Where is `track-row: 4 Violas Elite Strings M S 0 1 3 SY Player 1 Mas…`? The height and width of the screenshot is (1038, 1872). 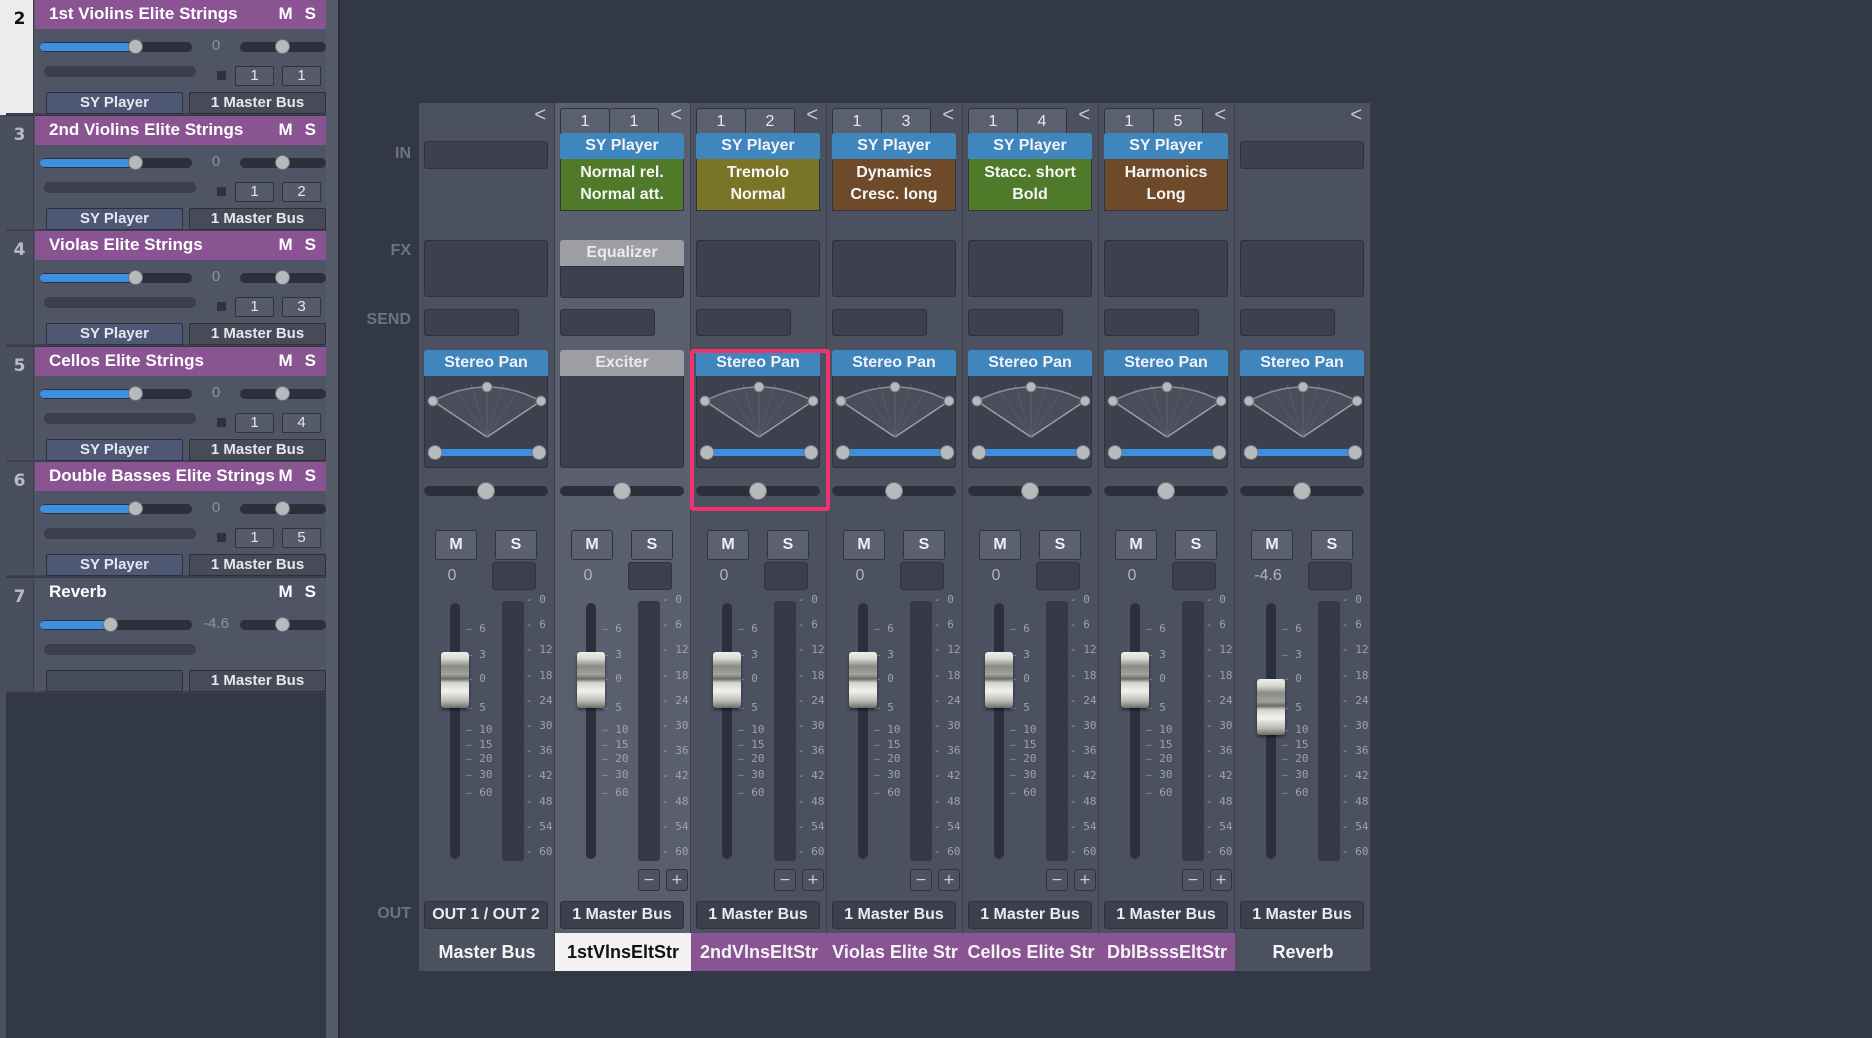 track-row: 4 Violas Elite Strings M S 0 1 3 SY Player 1 Mas… is located at coordinates (166, 289).